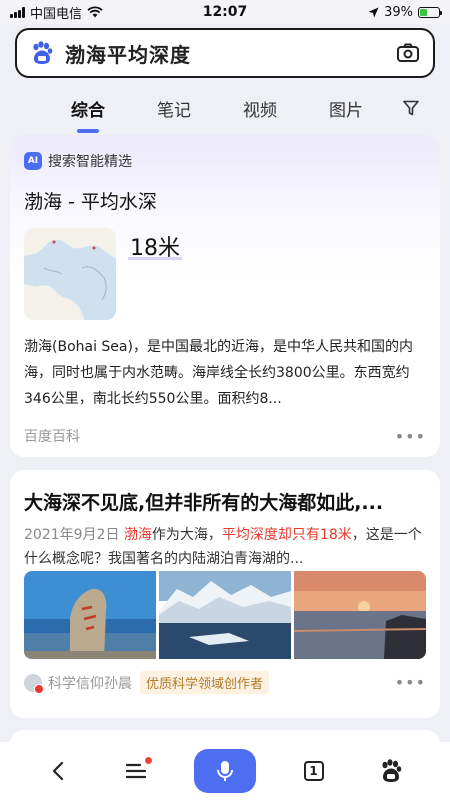 This screenshot has width=450, height=800. Describe the element at coordinates (373, 12) in the screenshot. I see `location-arrow-icon` at that location.